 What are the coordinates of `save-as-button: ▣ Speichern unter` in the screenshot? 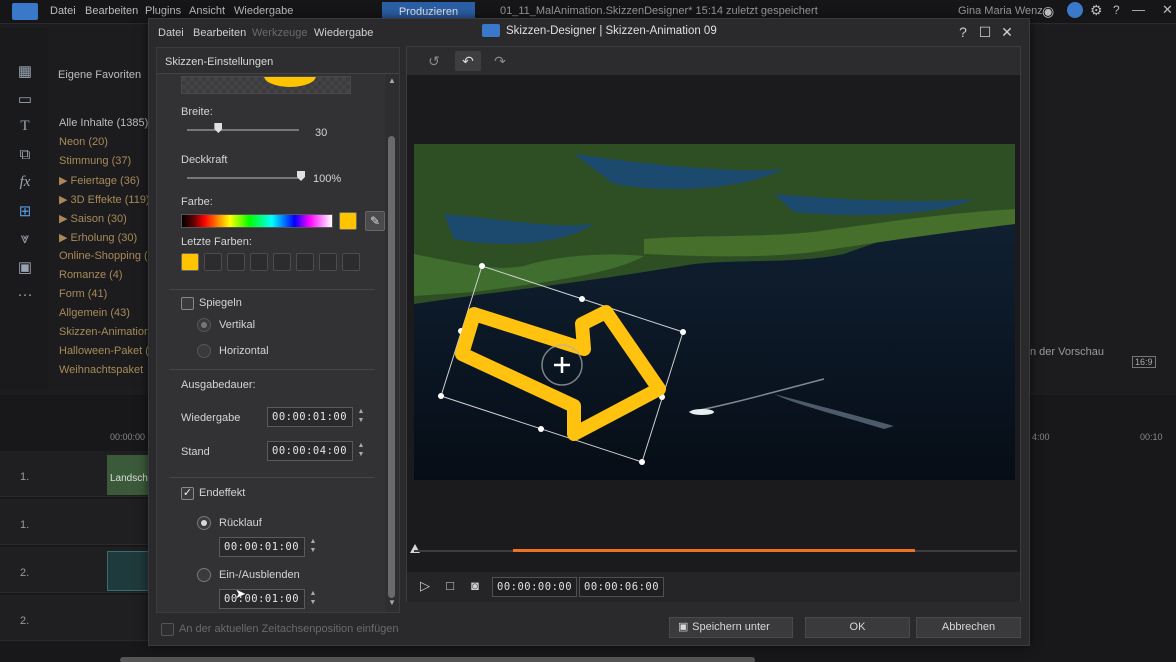 It's located at (731, 627).